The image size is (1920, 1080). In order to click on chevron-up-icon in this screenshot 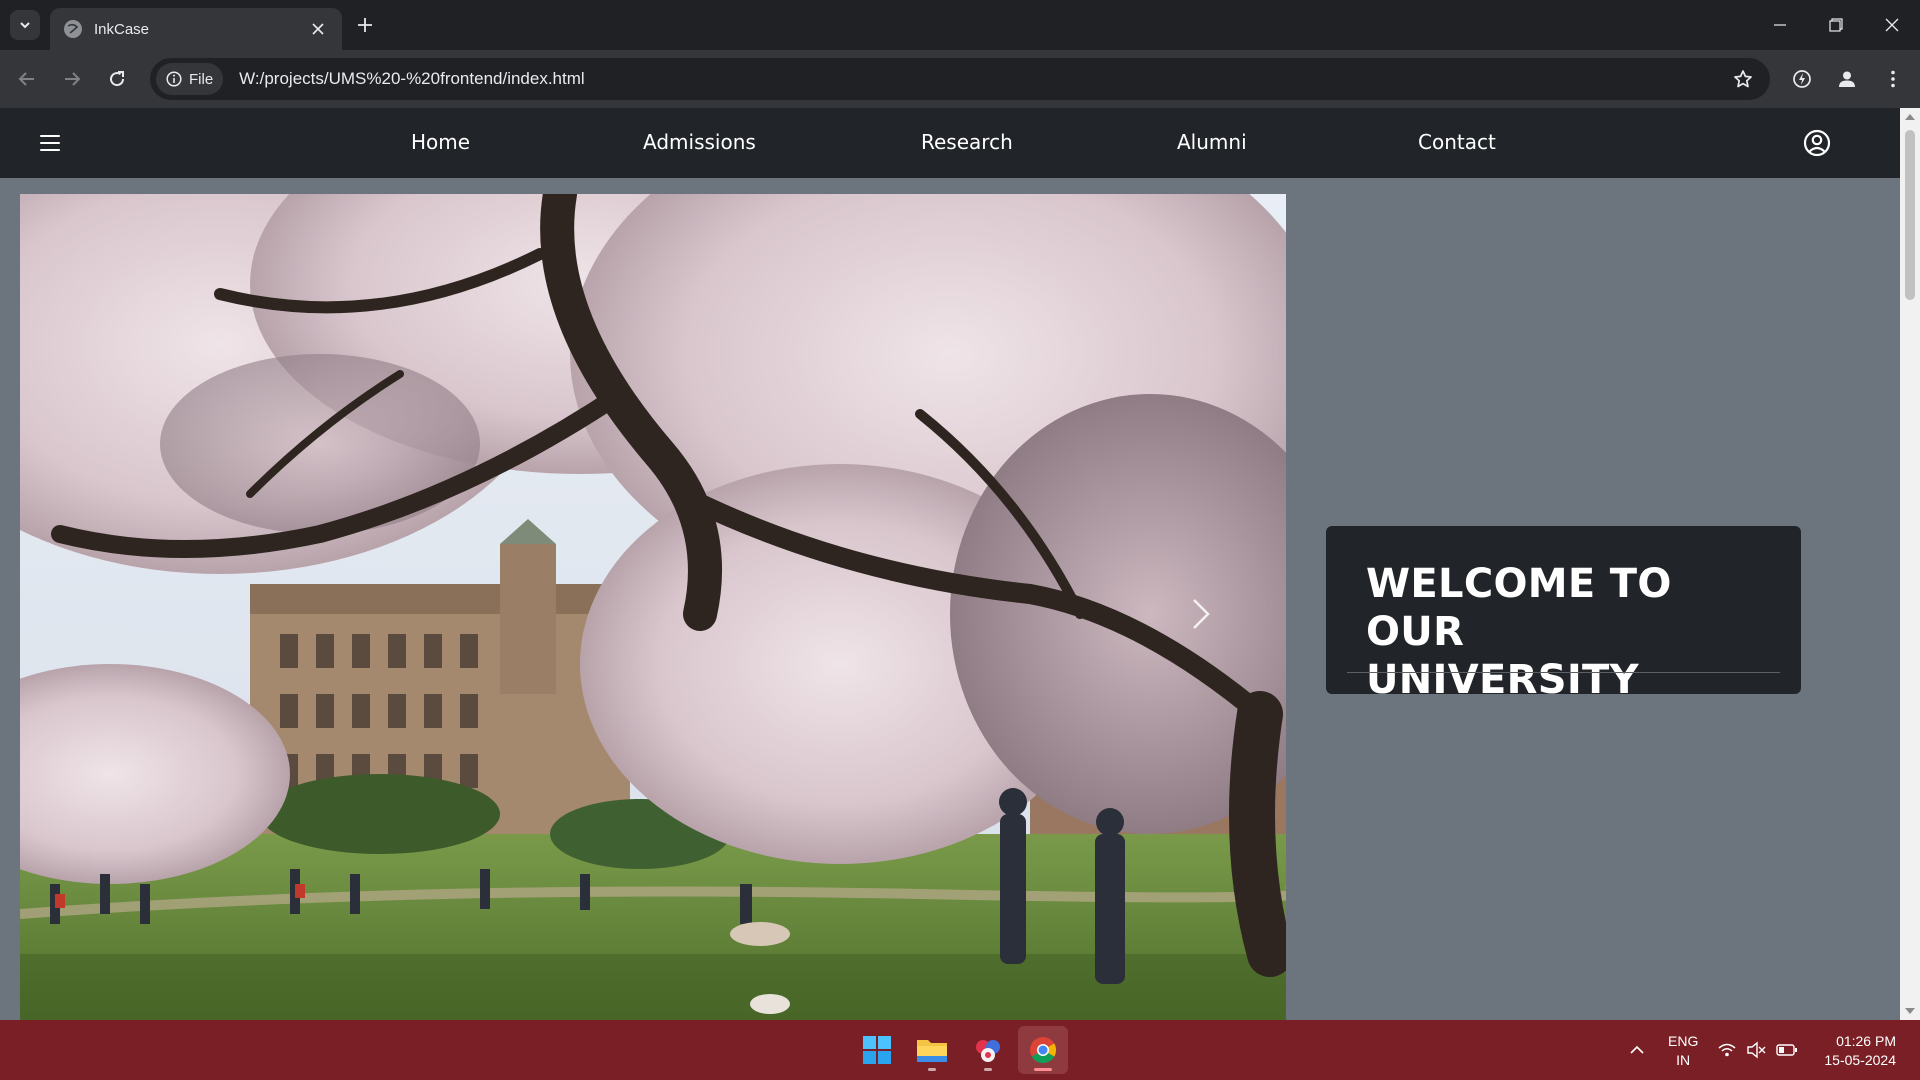, I will do `click(1637, 1049)`.